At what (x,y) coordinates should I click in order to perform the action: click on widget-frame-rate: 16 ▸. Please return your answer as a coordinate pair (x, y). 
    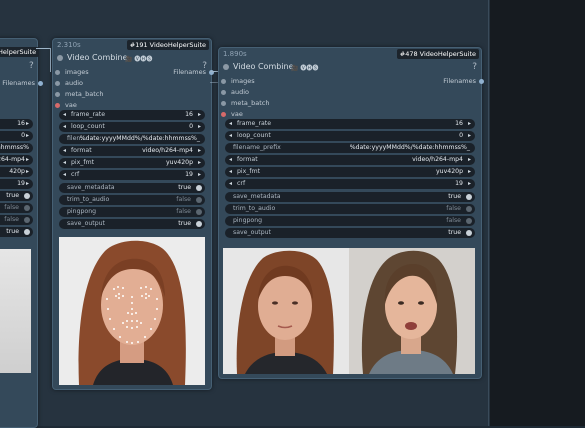
    Looking at the image, I should click on (16, 124).